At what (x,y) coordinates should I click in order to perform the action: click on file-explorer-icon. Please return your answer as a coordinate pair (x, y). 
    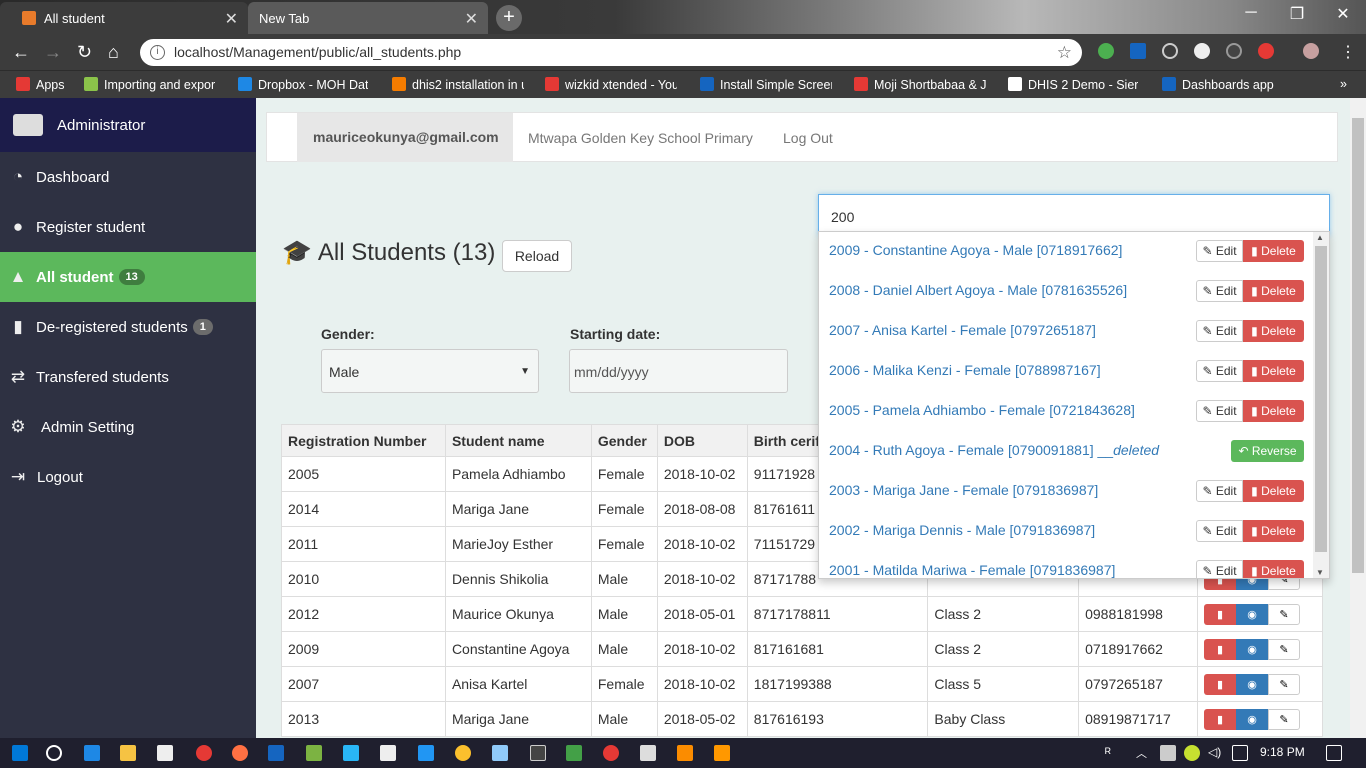
    Looking at the image, I should click on (128, 753).